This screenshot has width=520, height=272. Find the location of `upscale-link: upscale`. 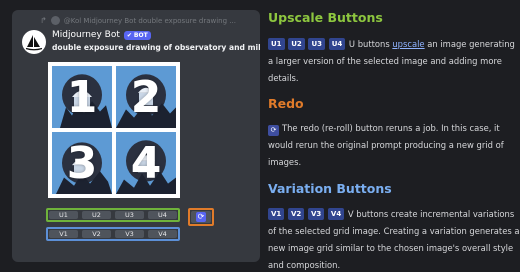

upscale-link: upscale is located at coordinates (408, 44).